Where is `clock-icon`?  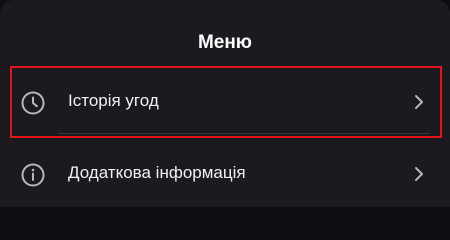
clock-icon is located at coordinates (33, 103).